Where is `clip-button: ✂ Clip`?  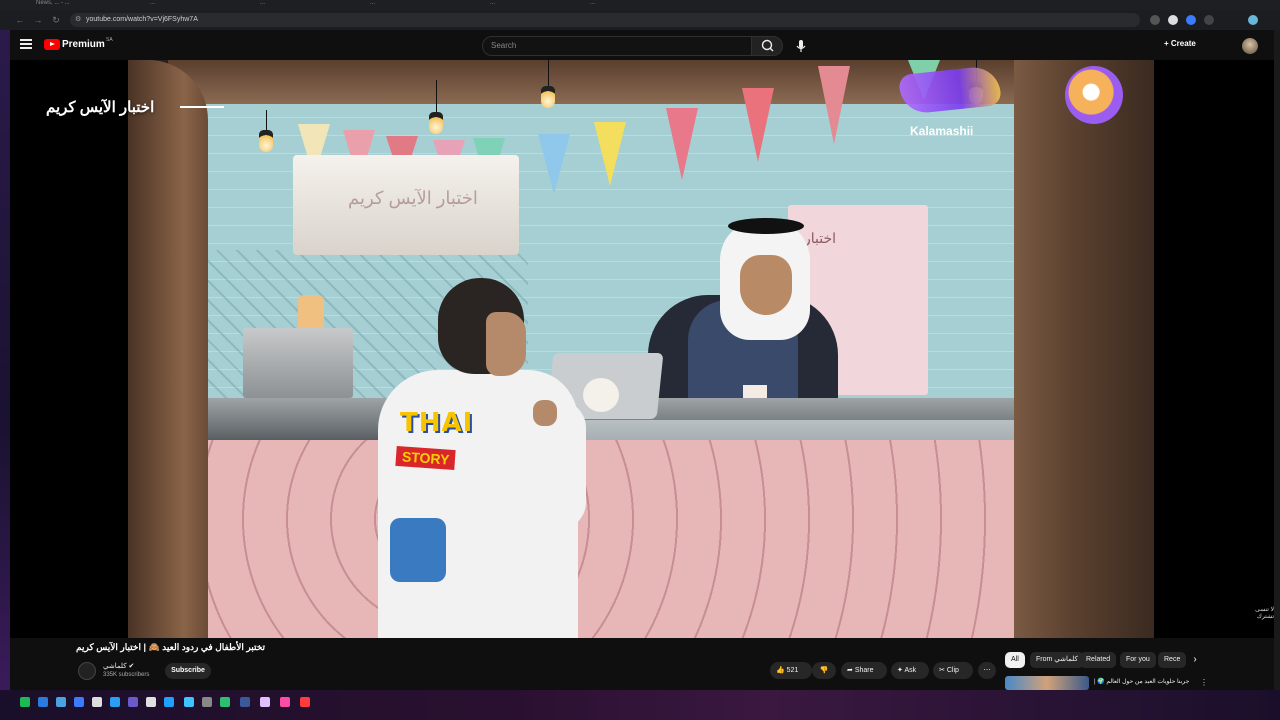 clip-button: ✂ Clip is located at coordinates (953, 670).